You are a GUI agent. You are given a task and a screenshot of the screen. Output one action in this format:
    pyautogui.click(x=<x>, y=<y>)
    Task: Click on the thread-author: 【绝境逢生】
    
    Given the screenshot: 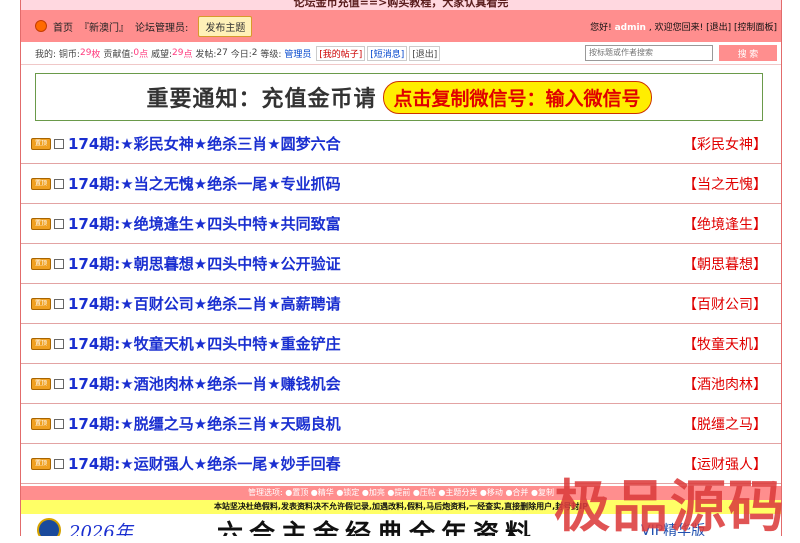 What is the action you would take?
    pyautogui.click(x=725, y=224)
    